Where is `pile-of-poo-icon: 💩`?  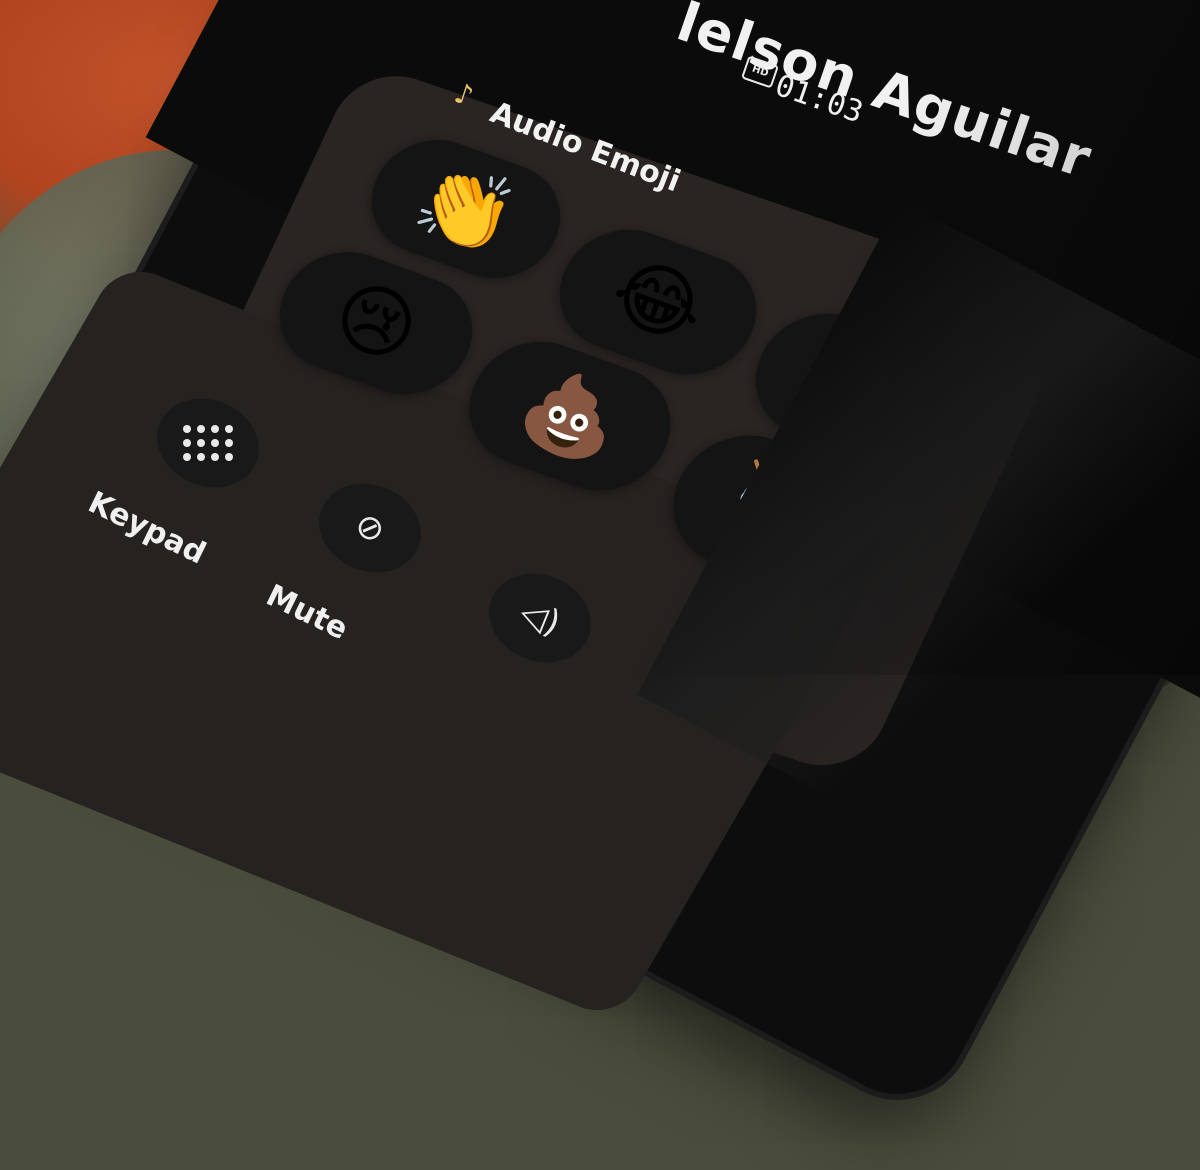 pile-of-poo-icon: 💩 is located at coordinates (570, 416).